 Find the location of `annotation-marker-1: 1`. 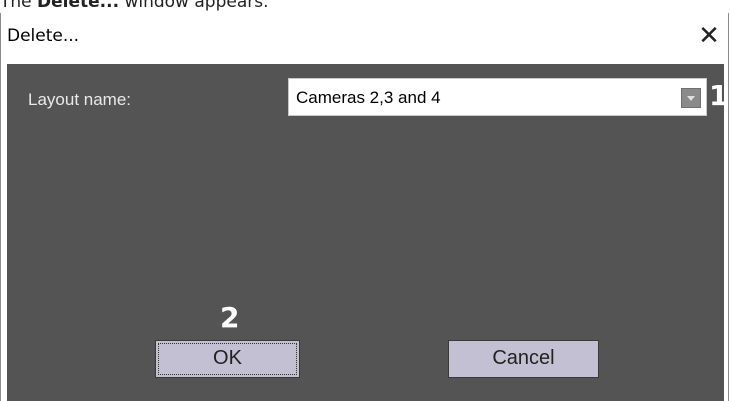

annotation-marker-1: 1 is located at coordinates (719, 95).